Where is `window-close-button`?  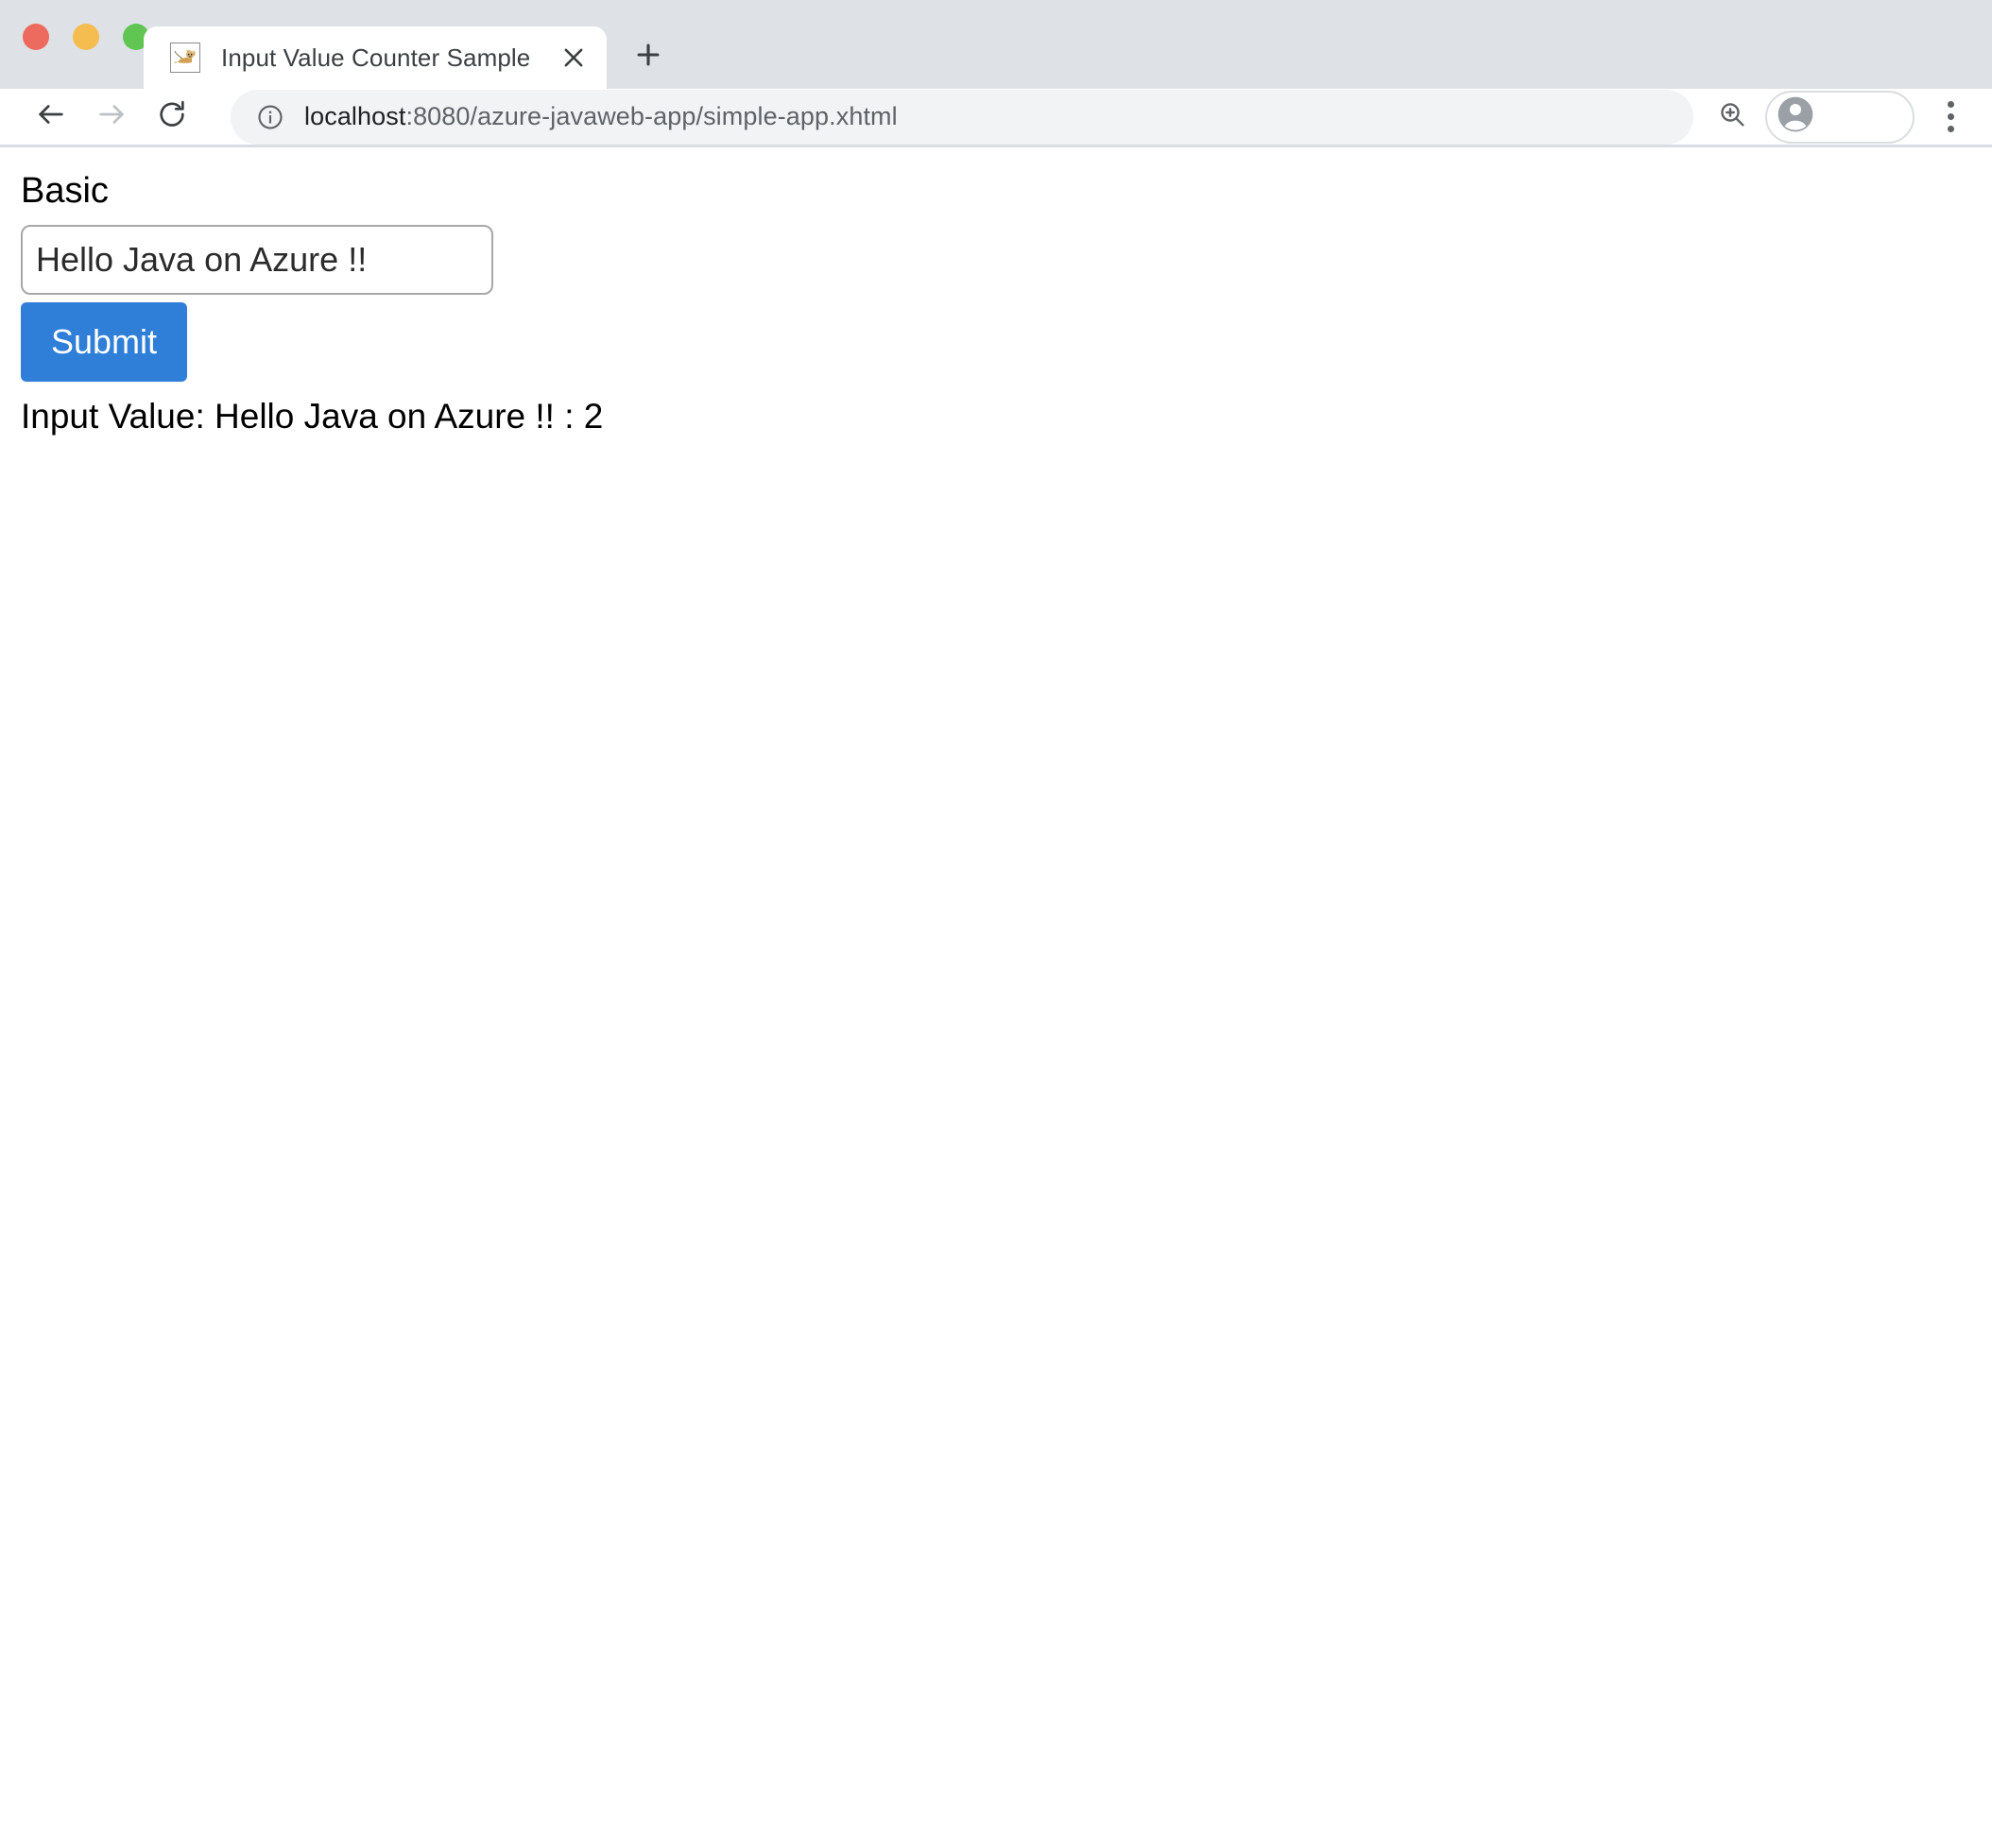 window-close-button is located at coordinates (36, 37).